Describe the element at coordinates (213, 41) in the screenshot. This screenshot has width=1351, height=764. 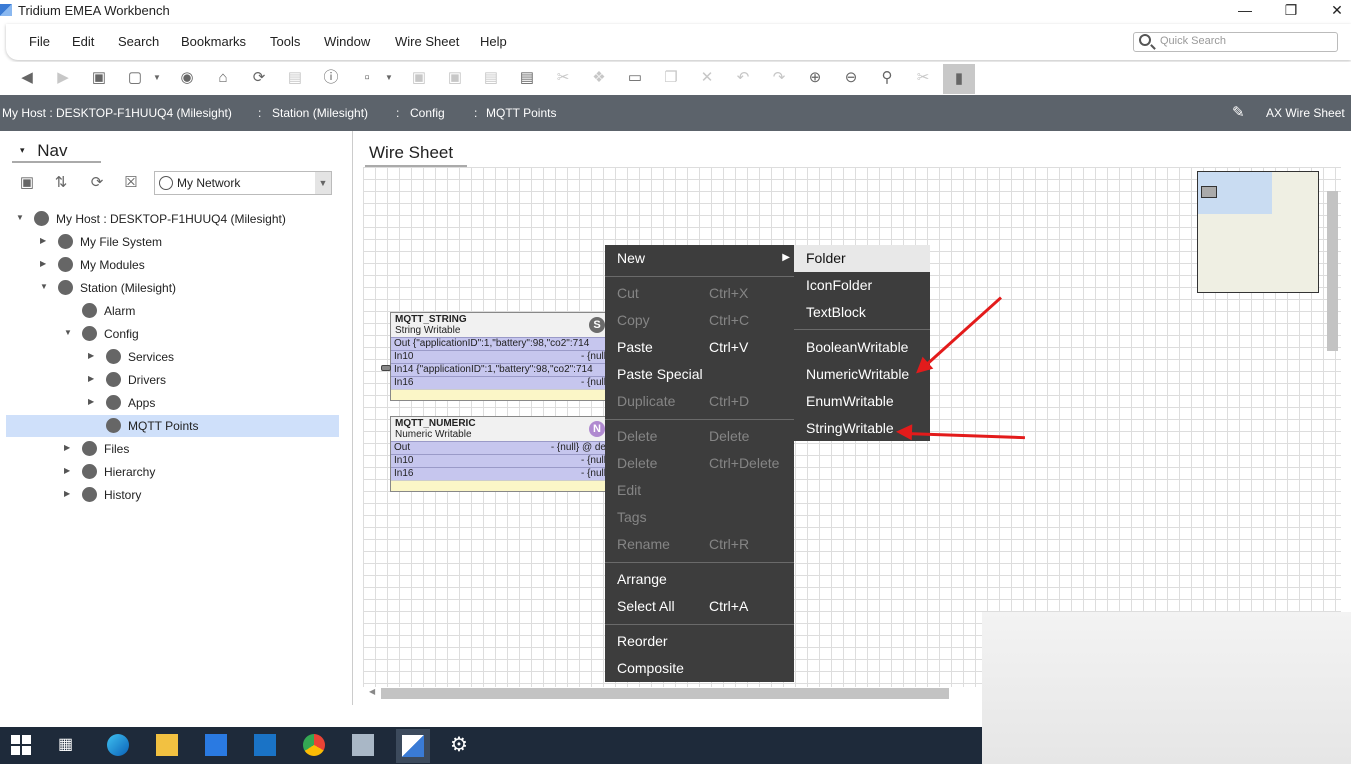
I see `menu-bookmarks: Bookmarks` at that location.